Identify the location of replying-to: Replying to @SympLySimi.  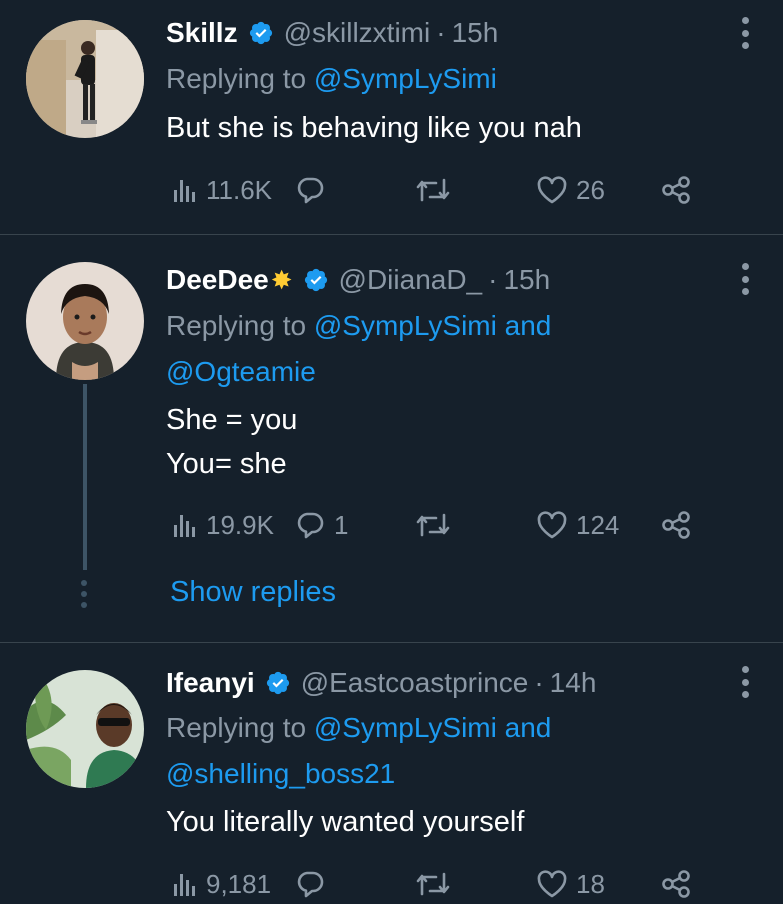
(331, 79).